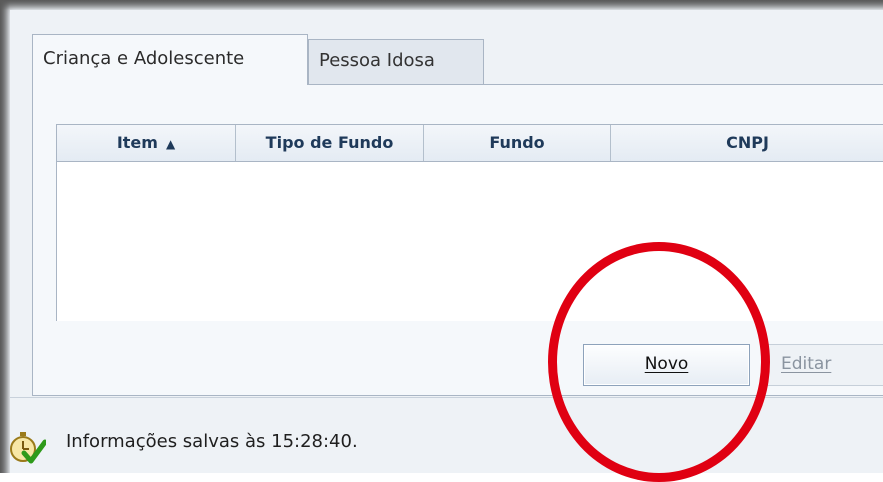  I want to click on table-header: Item ▲ Tipo de Fundo Fundo CNPJ, so click(470, 143).